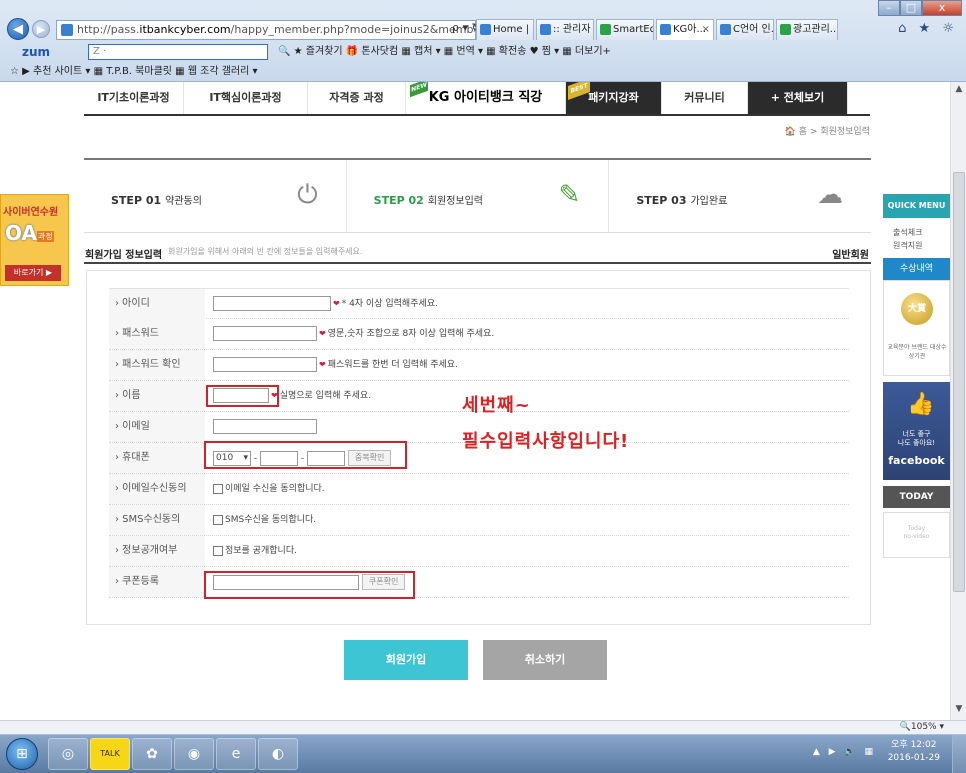 Image resolution: width=966 pixels, height=773 pixels. Describe the element at coordinates (916, 528) in the screenshot. I see `today-label: Today` at that location.